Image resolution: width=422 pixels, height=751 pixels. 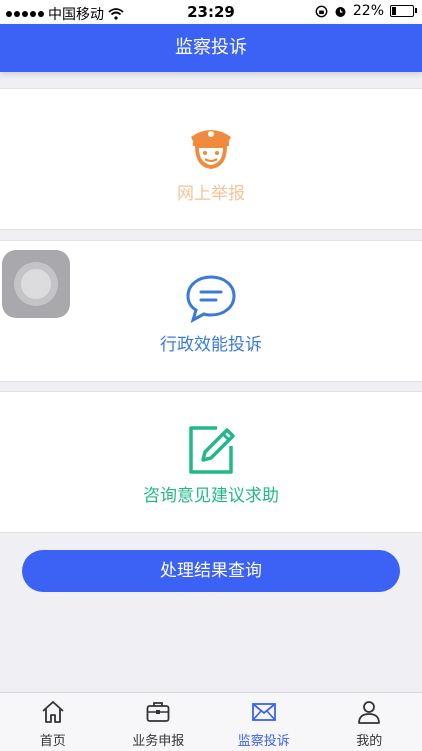 What do you see at coordinates (211, 12) in the screenshot?
I see `status-bar: 中国移动 23:29 22%` at bounding box center [211, 12].